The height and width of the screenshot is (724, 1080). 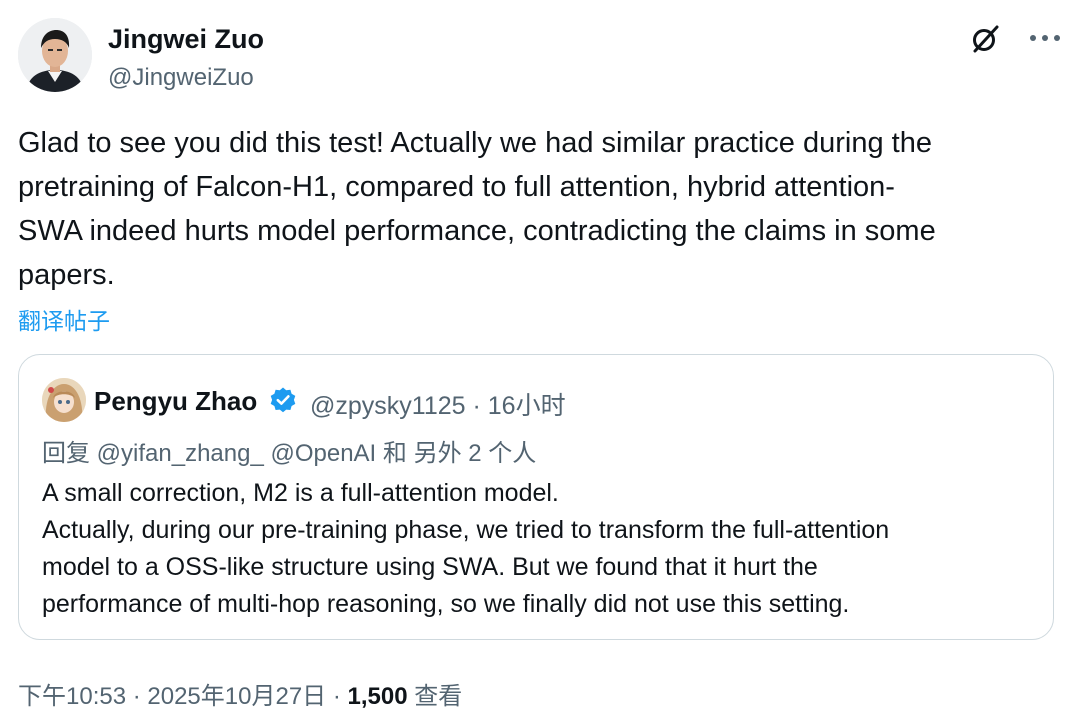 I want to click on tweet-meta: 下午10:53 · 2025年10月27日 · 1,500 查看, so click(x=240, y=693).